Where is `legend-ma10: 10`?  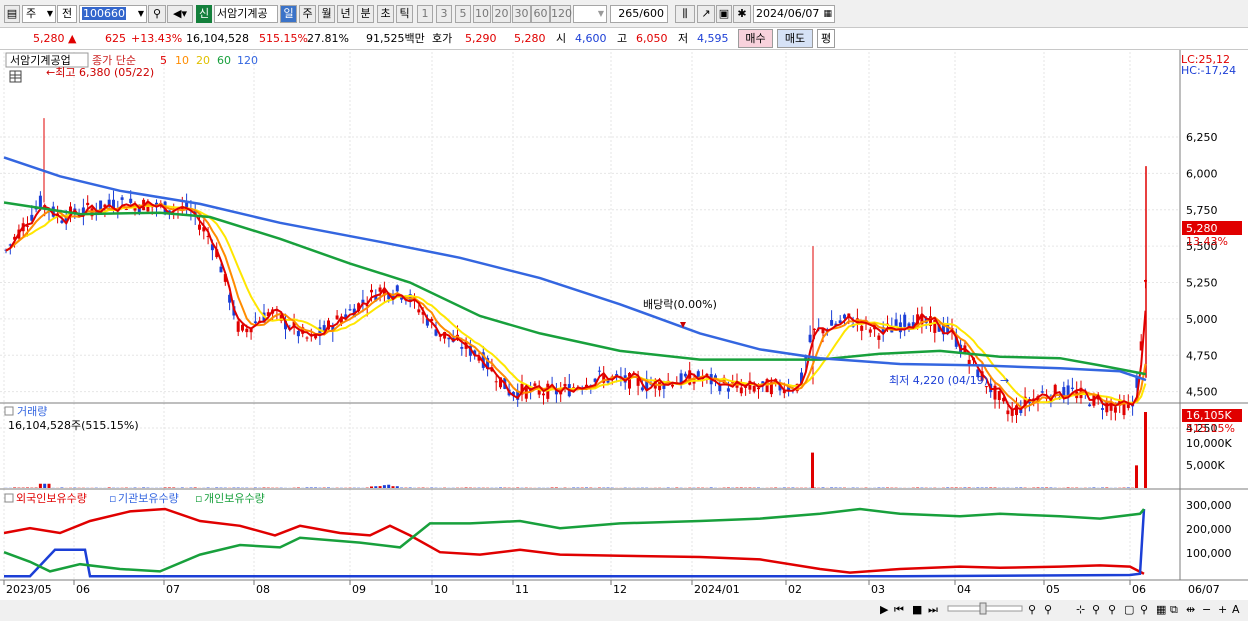 legend-ma10: 10 is located at coordinates (182, 60).